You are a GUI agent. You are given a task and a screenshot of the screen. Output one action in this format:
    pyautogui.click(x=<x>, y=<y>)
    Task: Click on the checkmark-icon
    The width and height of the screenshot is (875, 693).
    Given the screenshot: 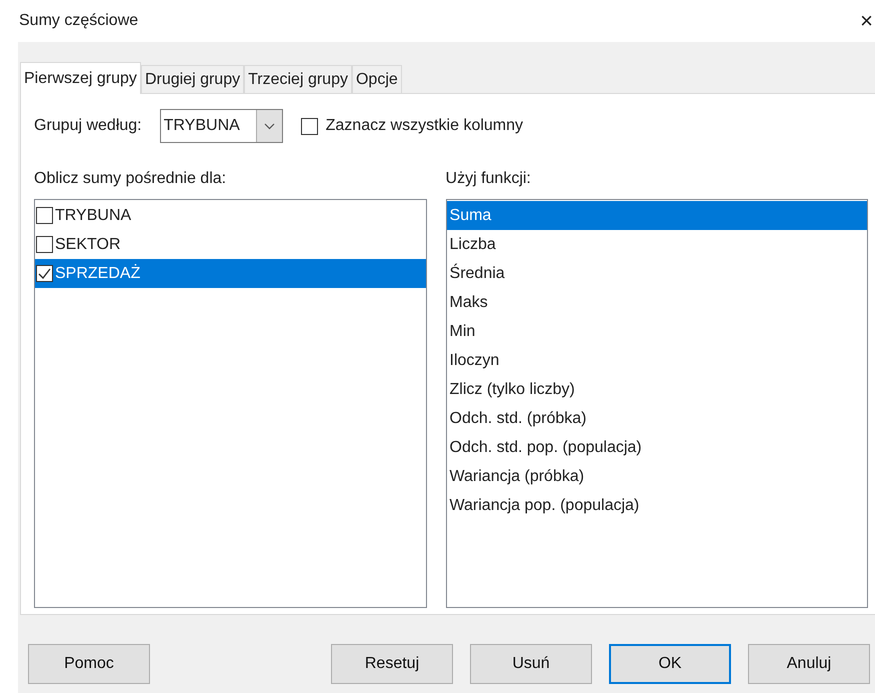 What is the action you would take?
    pyautogui.click(x=44, y=273)
    